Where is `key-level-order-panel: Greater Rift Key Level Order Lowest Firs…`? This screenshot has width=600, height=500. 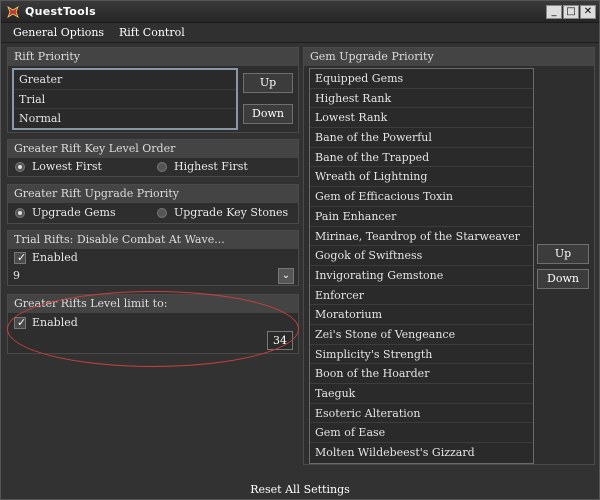 key-level-order-panel: Greater Rift Key Level Order Lowest Firs… is located at coordinates (153, 158).